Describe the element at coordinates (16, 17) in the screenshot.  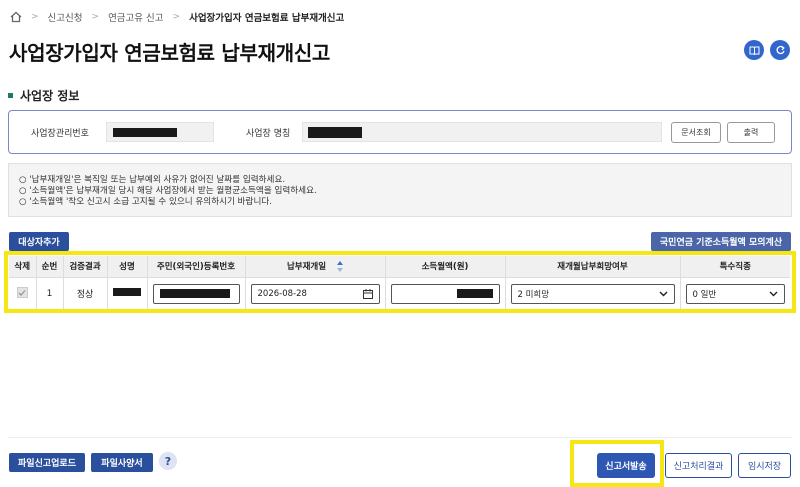
I see `home-icon` at that location.